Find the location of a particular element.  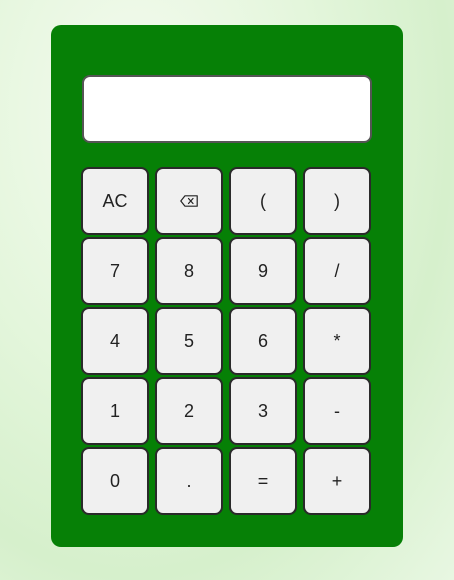

close-paren-button: ) is located at coordinates (337, 201).